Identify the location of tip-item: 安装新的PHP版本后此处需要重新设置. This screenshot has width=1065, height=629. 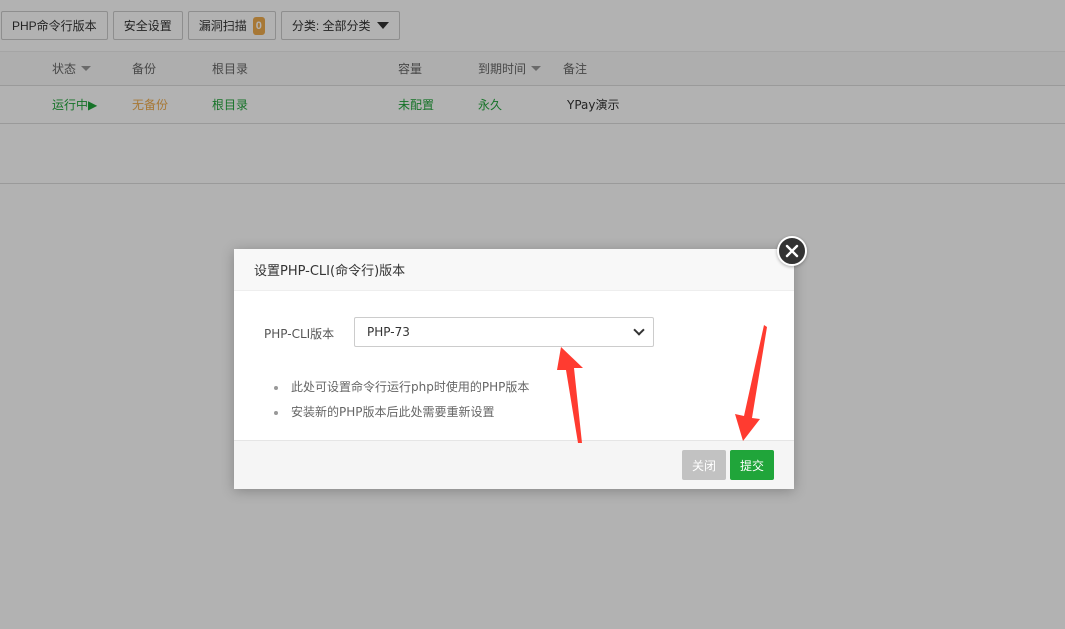
(401, 412).